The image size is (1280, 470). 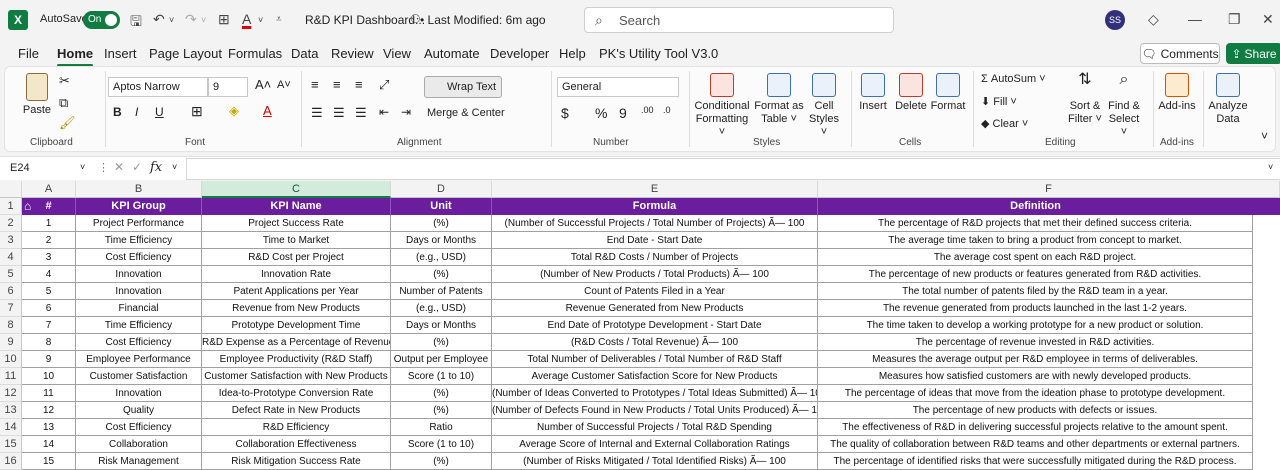 What do you see at coordinates (11, 410) in the screenshot?
I see `row-header: 13` at bounding box center [11, 410].